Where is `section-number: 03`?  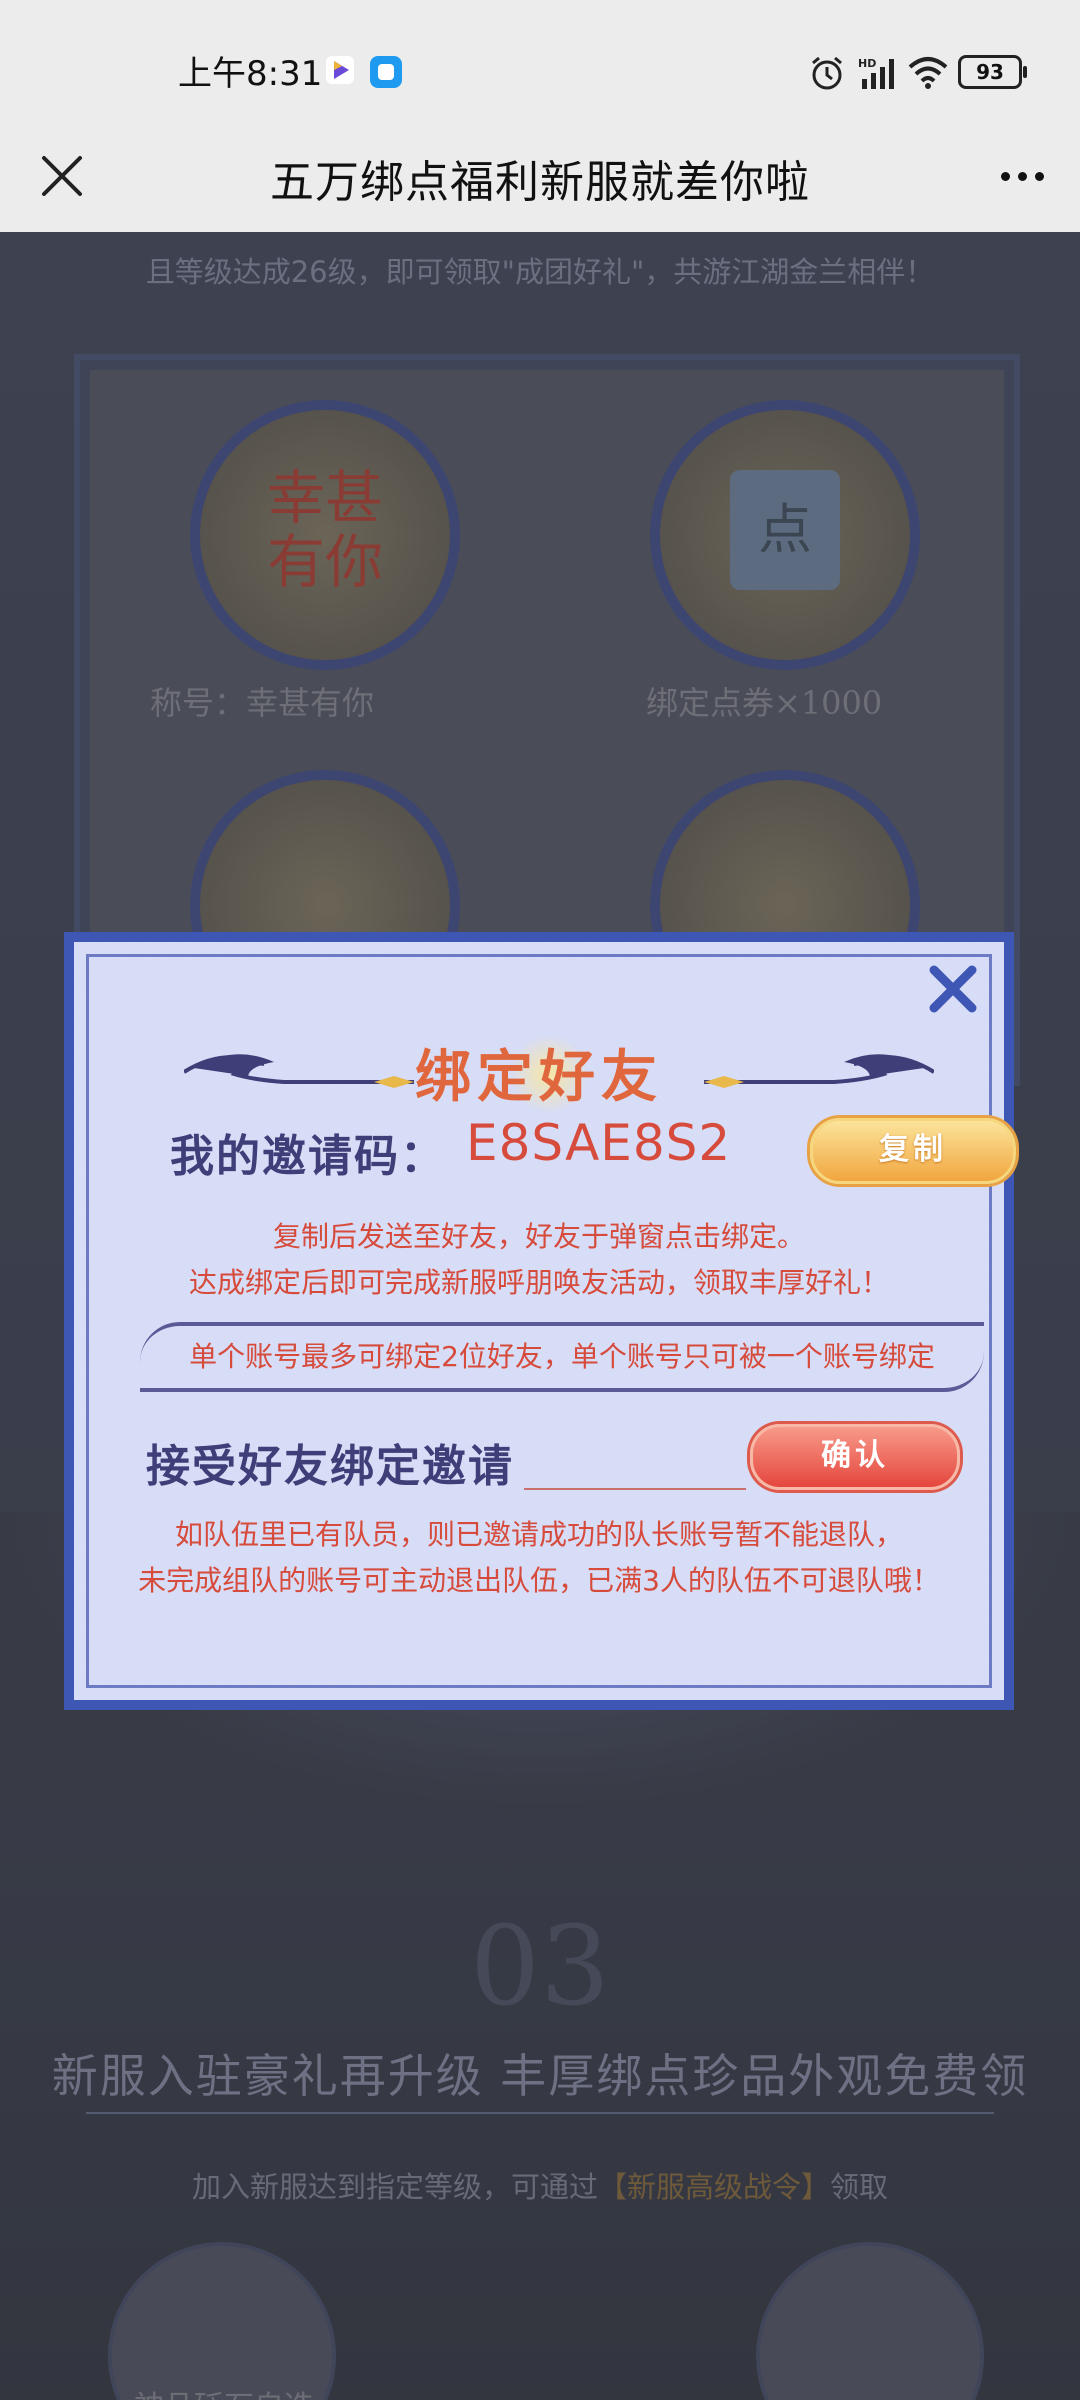
section-number: 03 is located at coordinates (540, 1966).